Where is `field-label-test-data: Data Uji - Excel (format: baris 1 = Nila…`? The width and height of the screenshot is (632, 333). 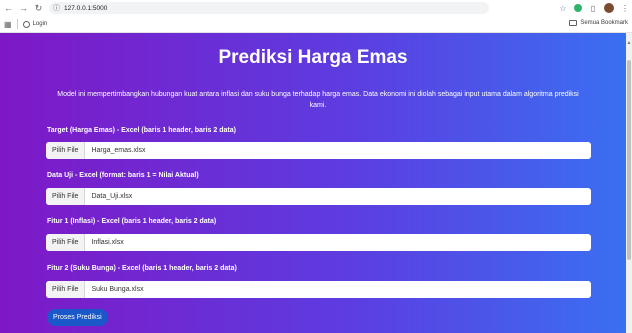
field-label-test-data: Data Uji - Excel (format: baris 1 = Nila… is located at coordinates (123, 175).